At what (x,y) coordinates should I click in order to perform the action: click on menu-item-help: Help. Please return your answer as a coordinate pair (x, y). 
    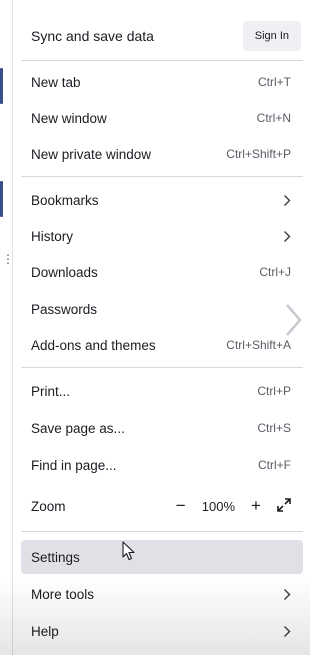
    Looking at the image, I should click on (162, 631).